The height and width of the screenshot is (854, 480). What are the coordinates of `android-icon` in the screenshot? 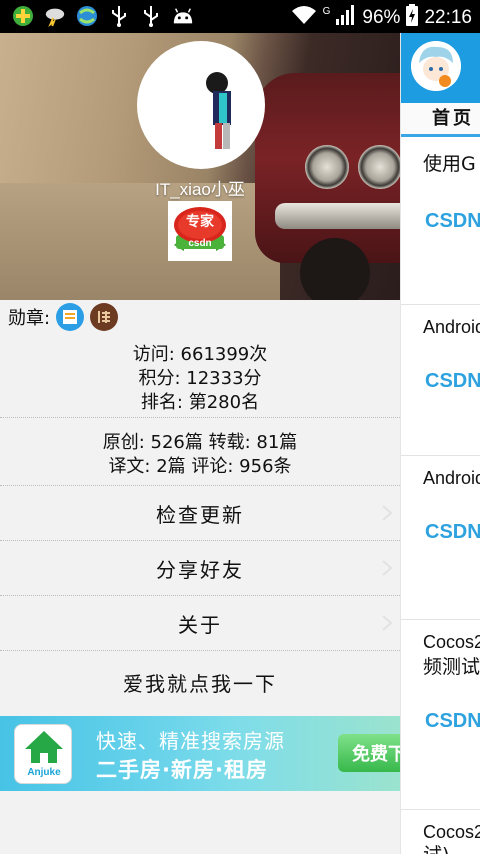 It's located at (183, 16).